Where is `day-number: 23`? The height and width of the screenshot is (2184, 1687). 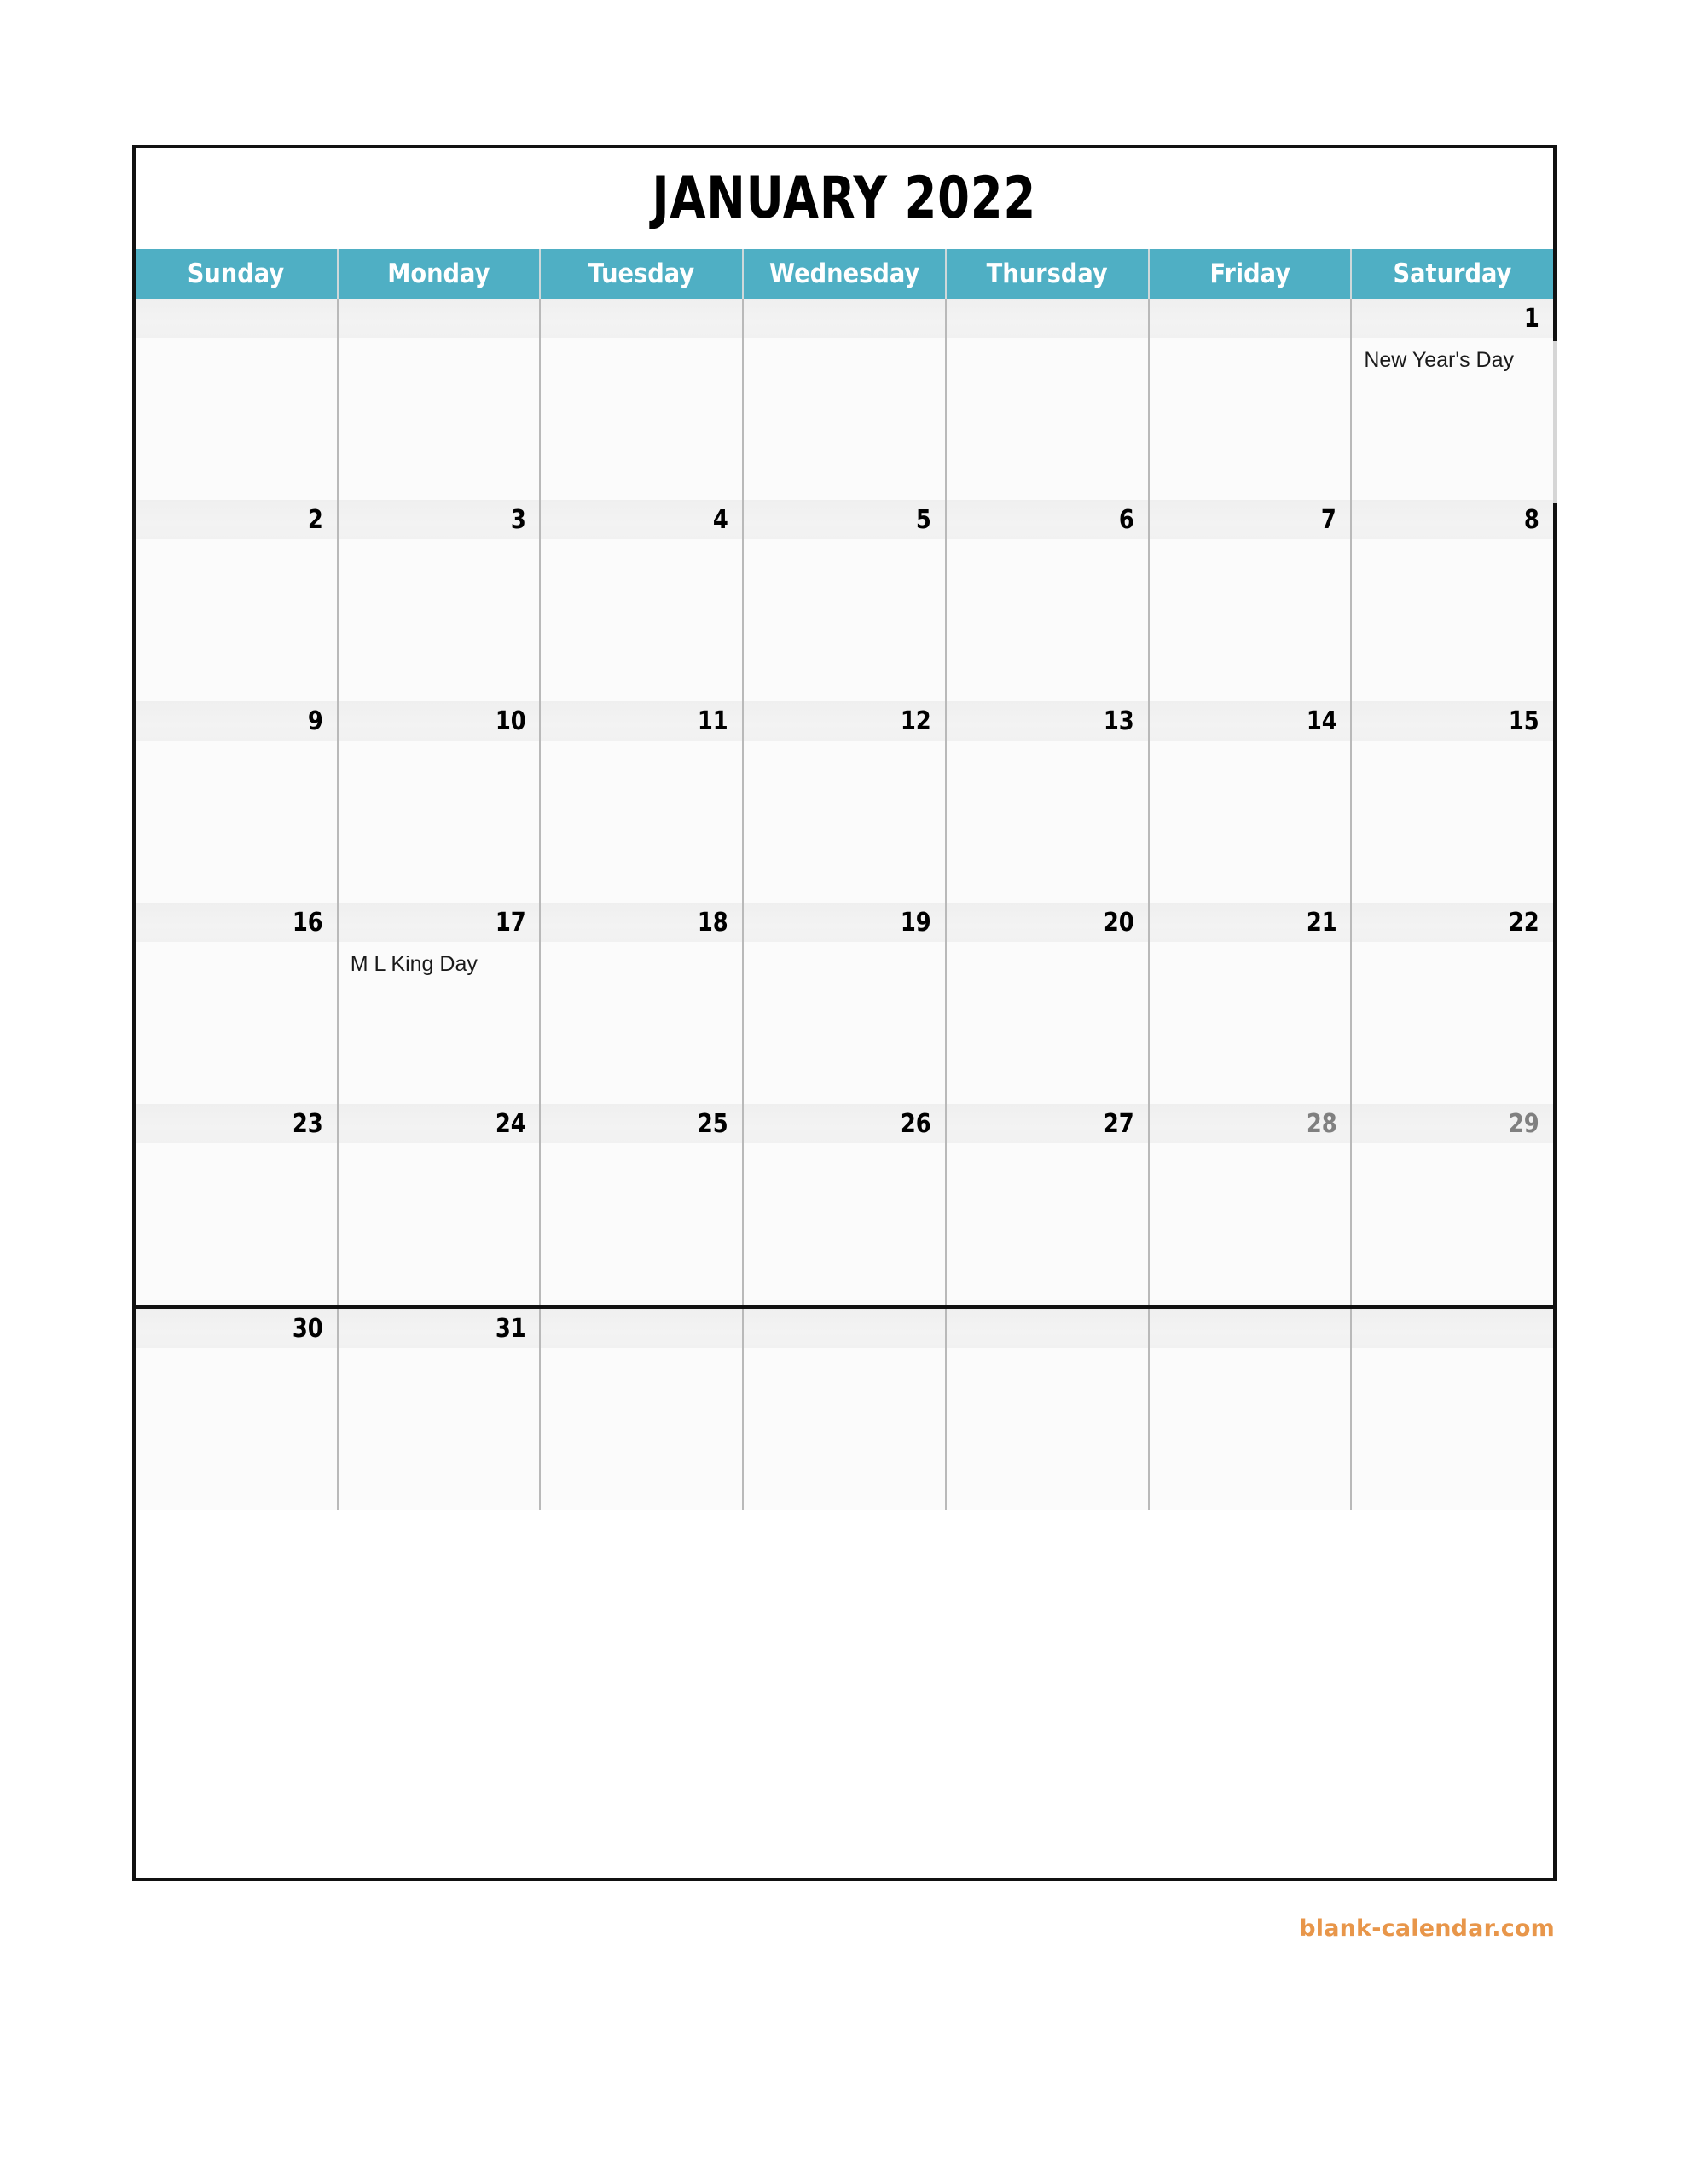 day-number: 23 is located at coordinates (307, 1123).